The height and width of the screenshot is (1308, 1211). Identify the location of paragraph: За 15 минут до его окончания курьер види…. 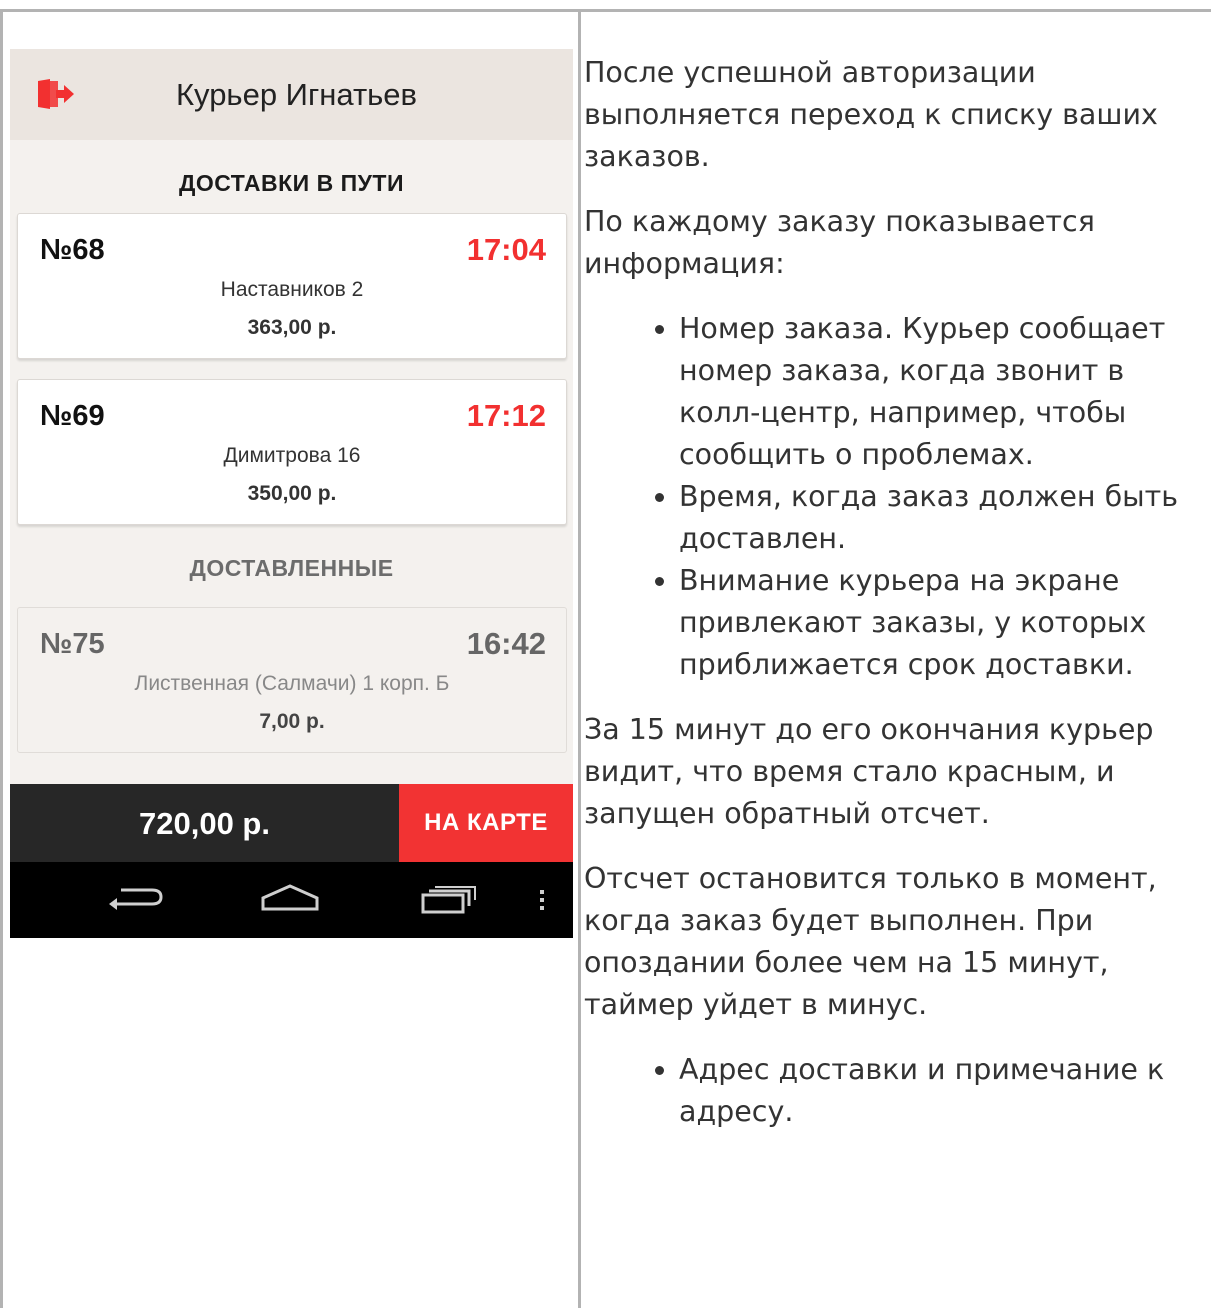
(869, 771).